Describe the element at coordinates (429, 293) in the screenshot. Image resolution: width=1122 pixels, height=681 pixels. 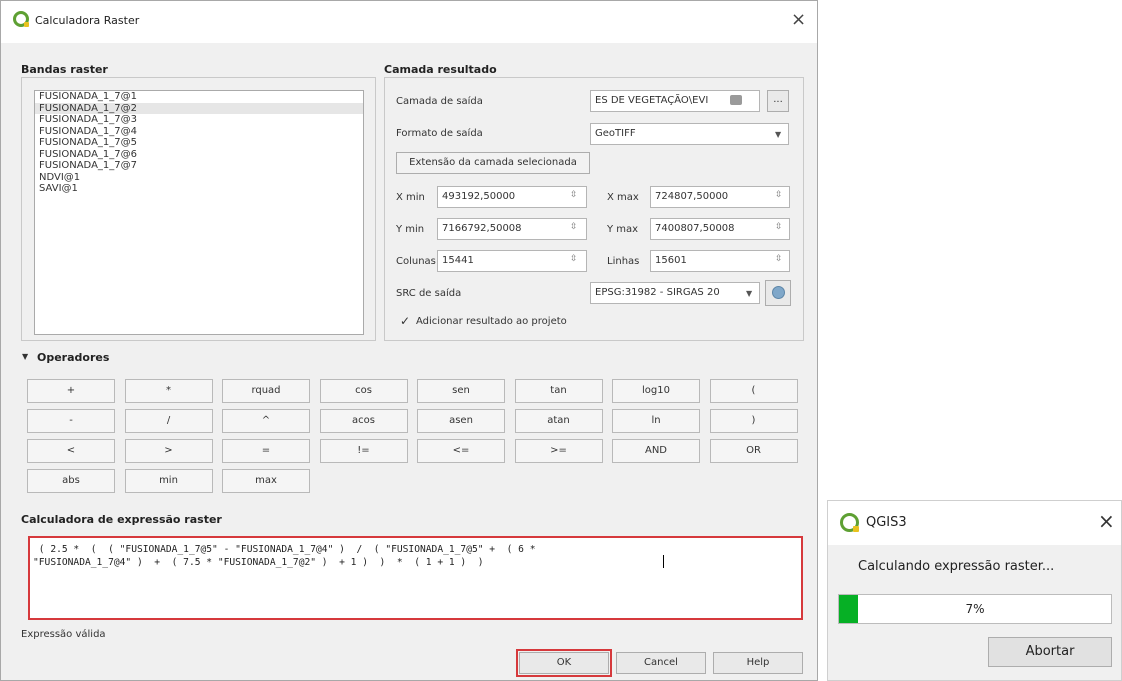
I see `crs-label: SRC de saída` at that location.